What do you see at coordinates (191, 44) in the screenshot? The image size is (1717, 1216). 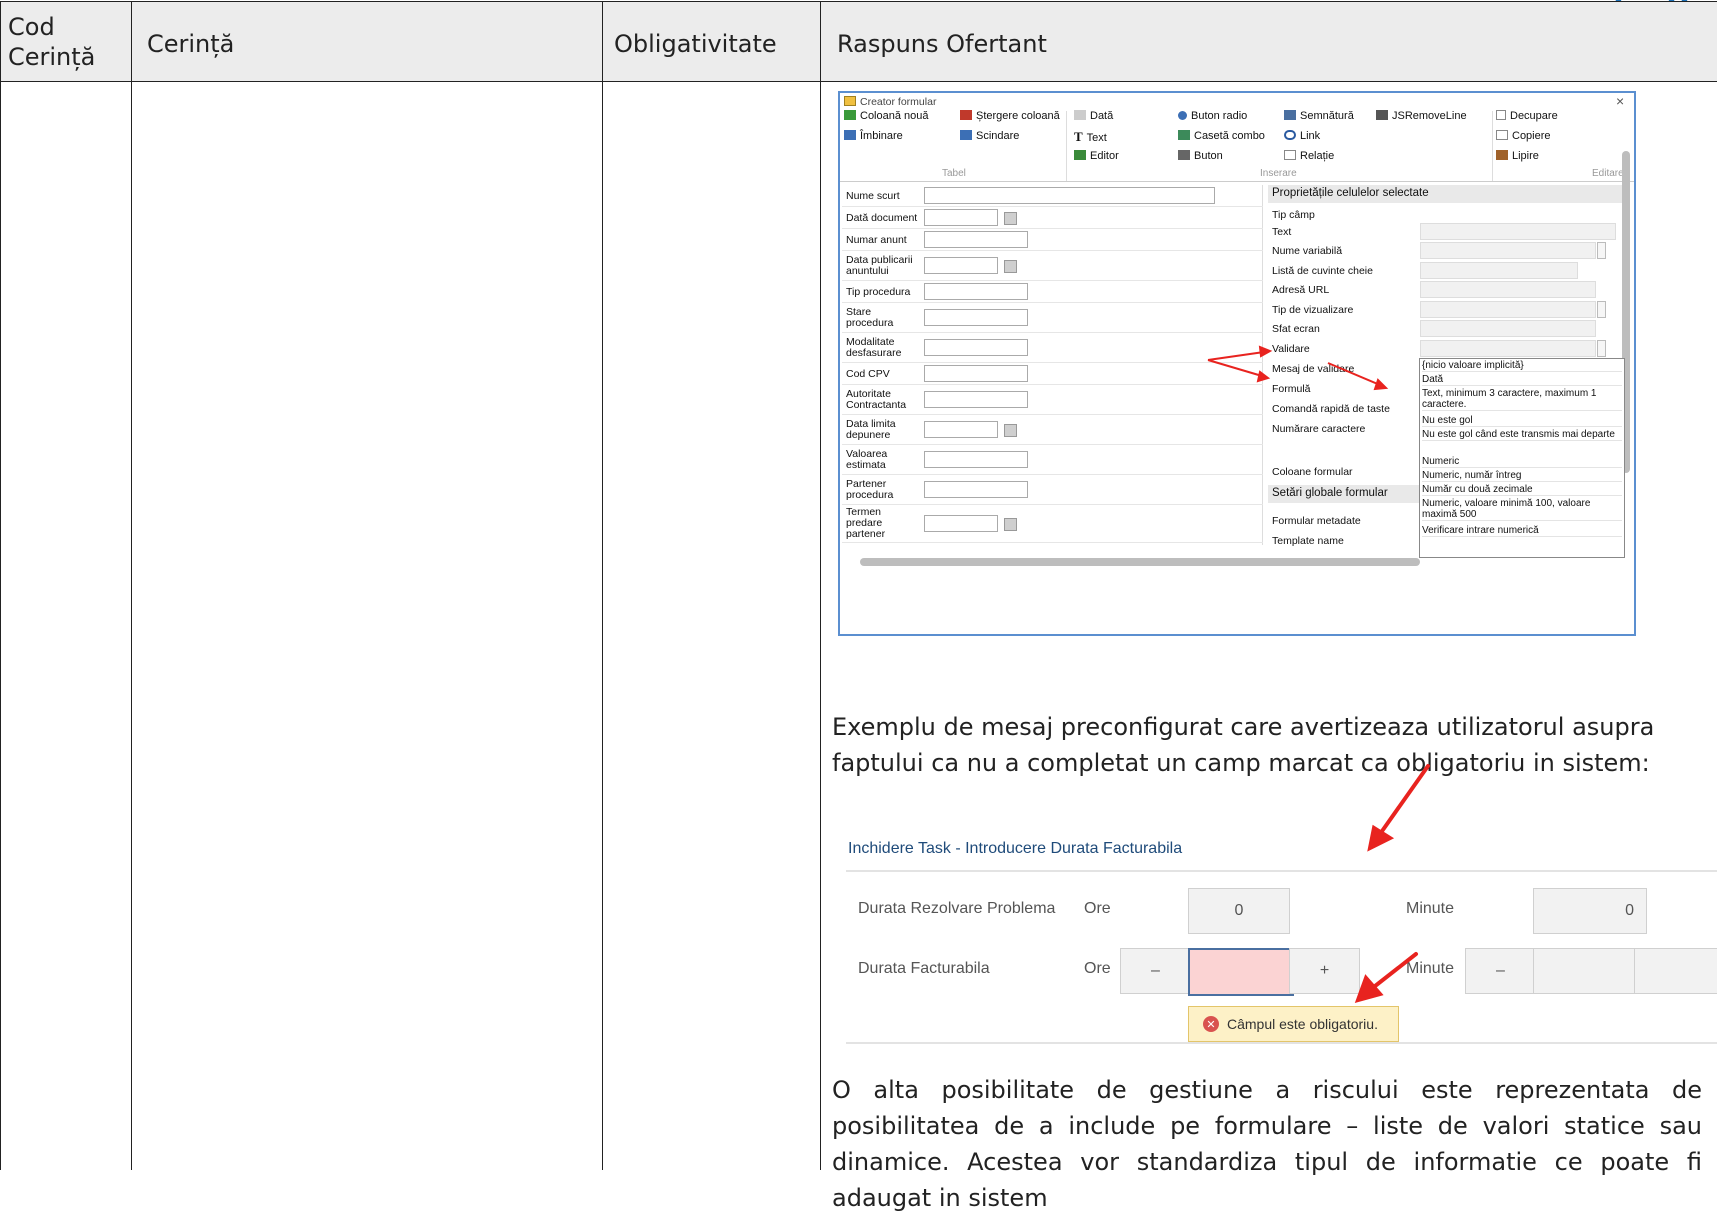 I see `header-cerinta: Cerință` at bounding box center [191, 44].